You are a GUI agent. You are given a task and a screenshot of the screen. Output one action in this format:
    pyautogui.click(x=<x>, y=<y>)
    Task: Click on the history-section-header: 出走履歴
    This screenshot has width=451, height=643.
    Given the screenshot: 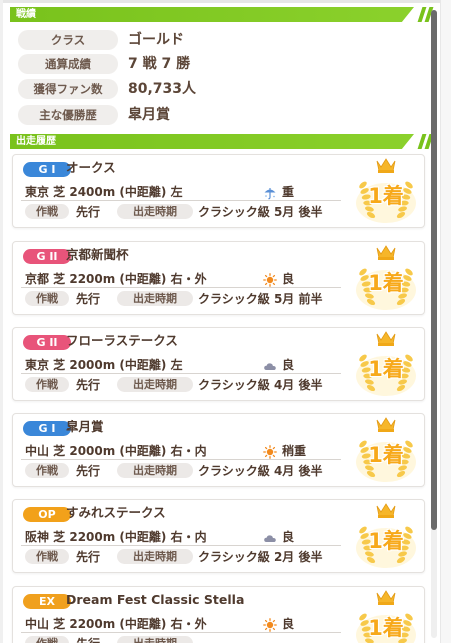 What is the action you would take?
    pyautogui.click(x=222, y=141)
    